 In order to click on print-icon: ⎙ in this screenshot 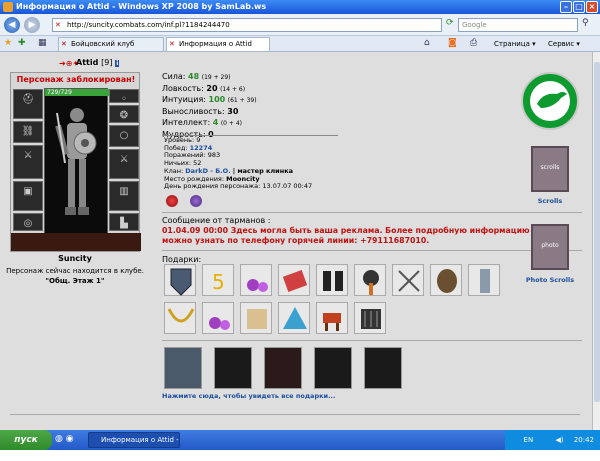, I will do `click(473, 43)`.